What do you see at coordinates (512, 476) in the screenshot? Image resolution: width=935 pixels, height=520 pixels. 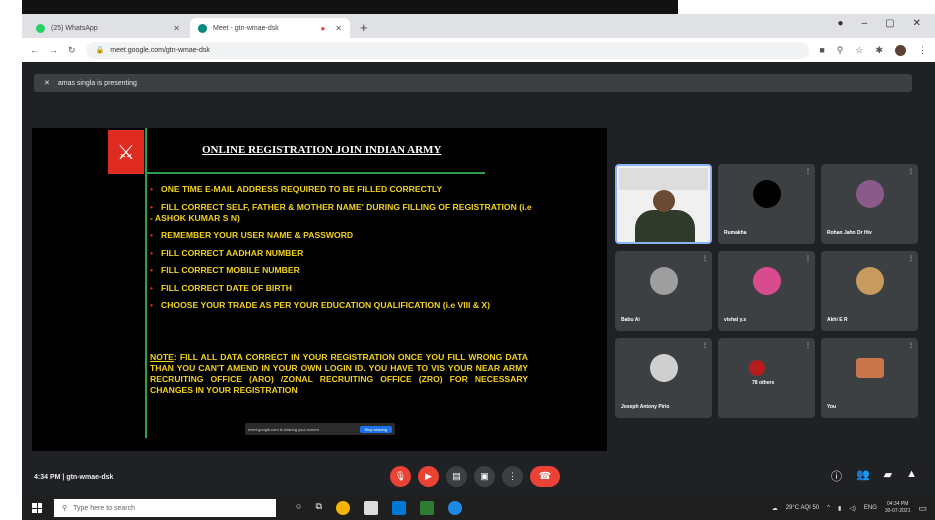 I see `more-options-button: ⋮` at bounding box center [512, 476].